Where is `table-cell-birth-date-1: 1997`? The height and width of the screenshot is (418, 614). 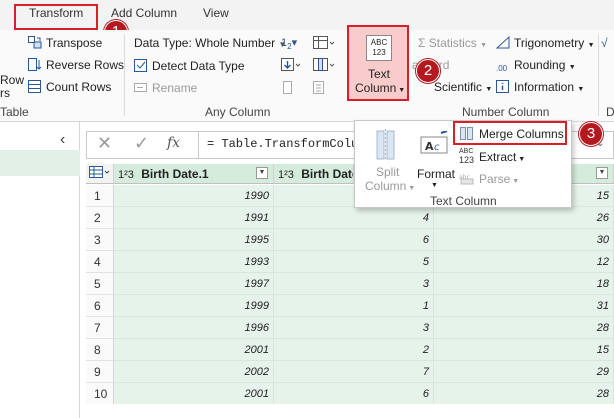 table-cell-birth-date-1: 1997 is located at coordinates (194, 284).